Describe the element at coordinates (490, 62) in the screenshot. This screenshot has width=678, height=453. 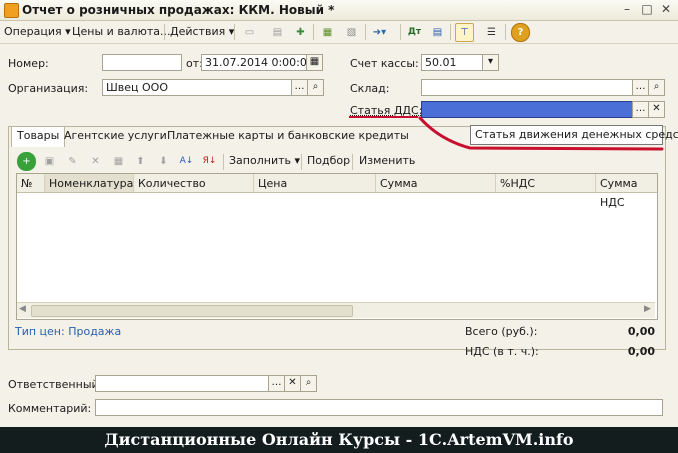
I see `chevron-down-icon: ▾` at that location.